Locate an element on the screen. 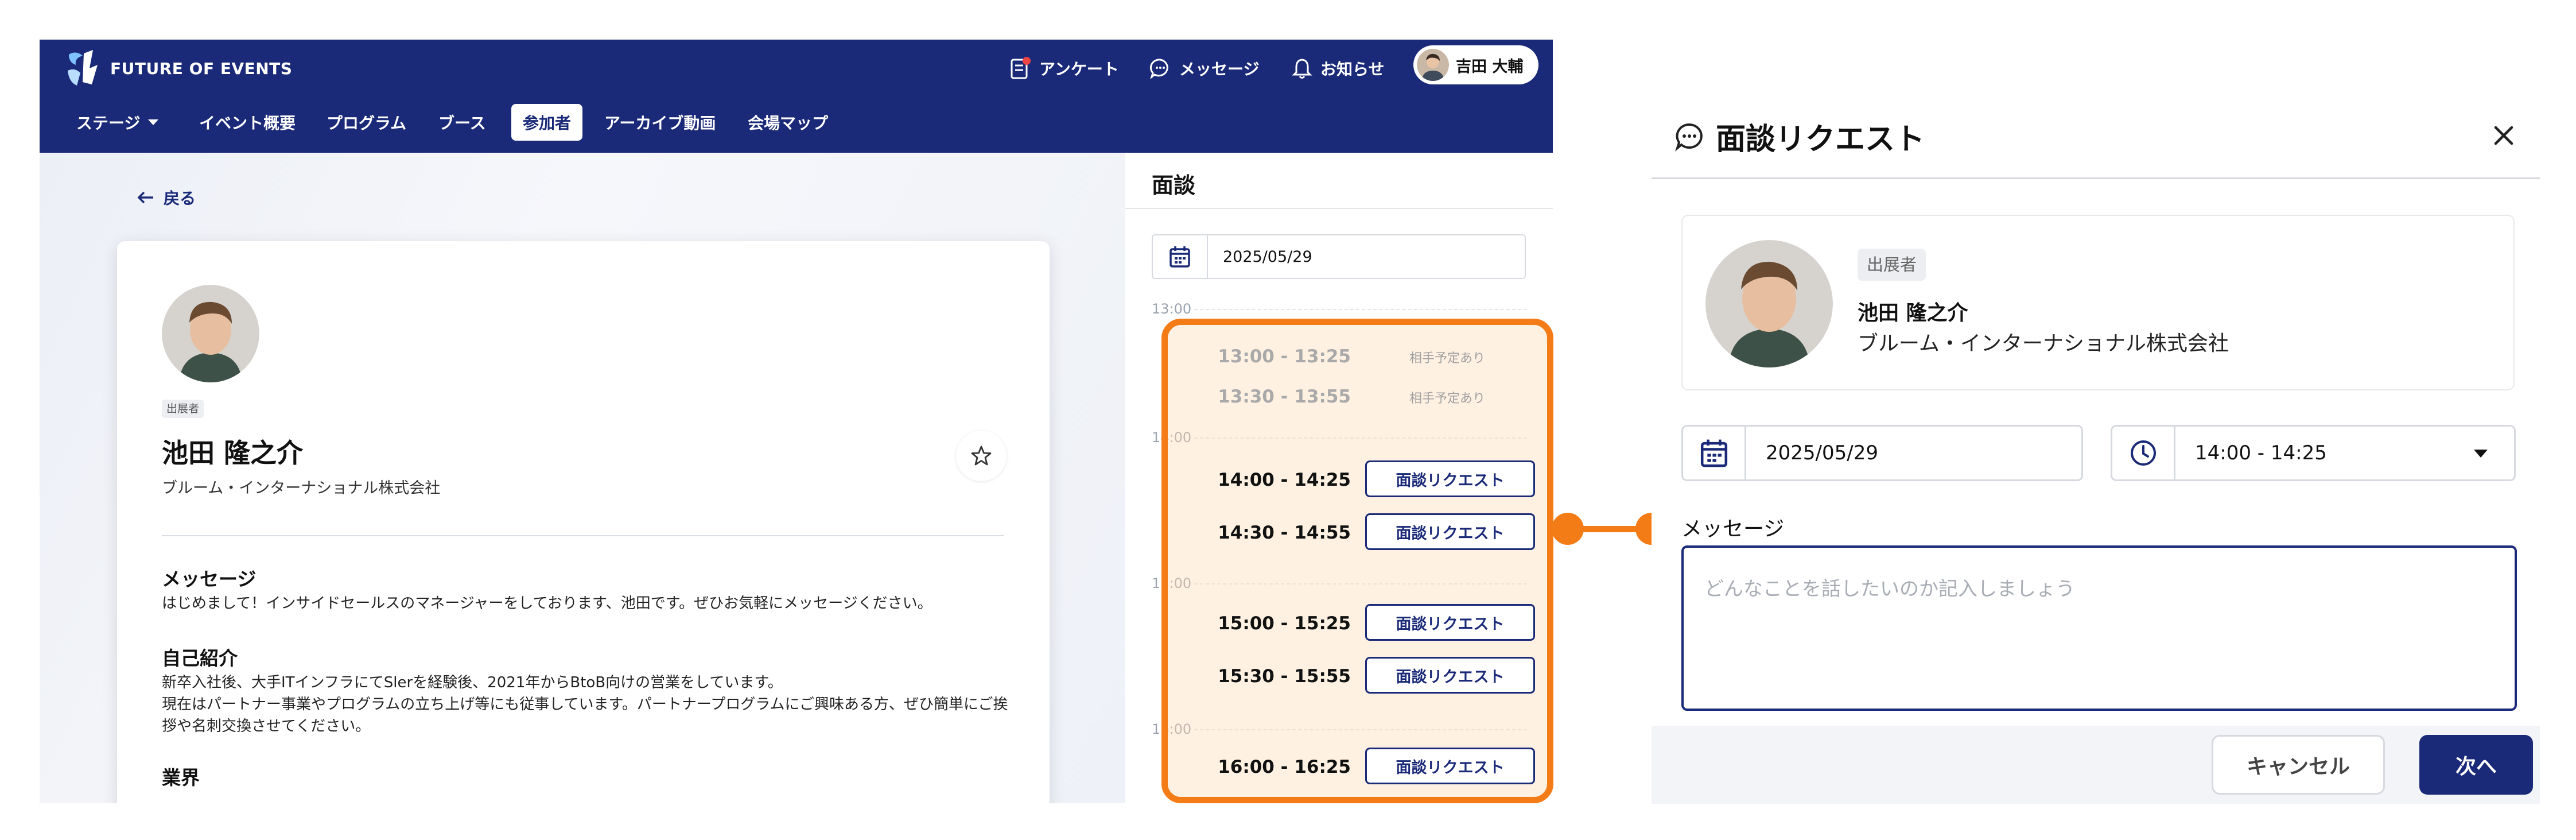  message-placeholder: どんなことを話したいのか記入しましょう is located at coordinates (1889, 589).